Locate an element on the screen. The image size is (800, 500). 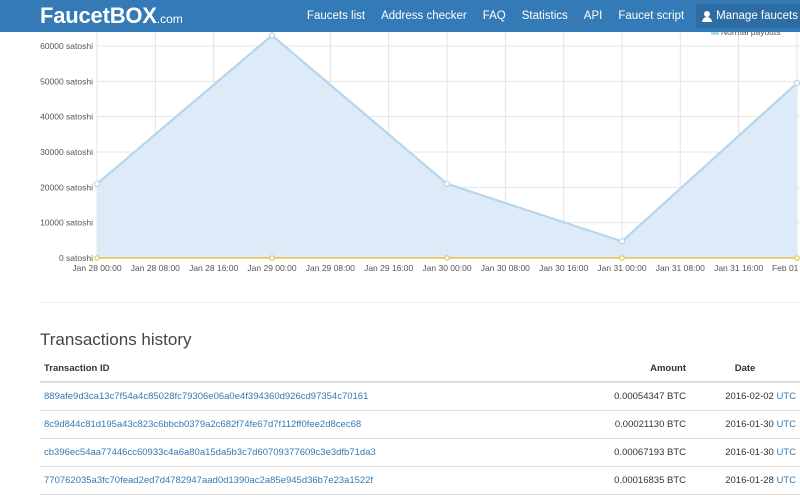
y-tick-label: 30000 satoshi is located at coordinates (66, 152).